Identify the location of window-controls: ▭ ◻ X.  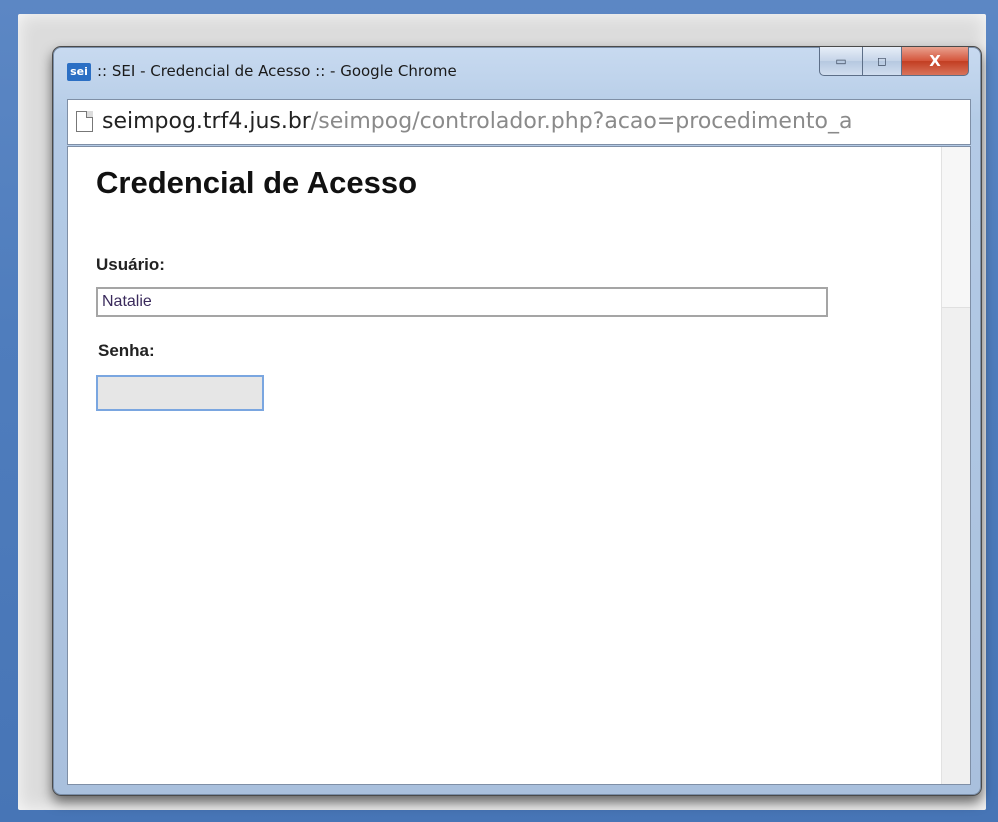
(894, 62).